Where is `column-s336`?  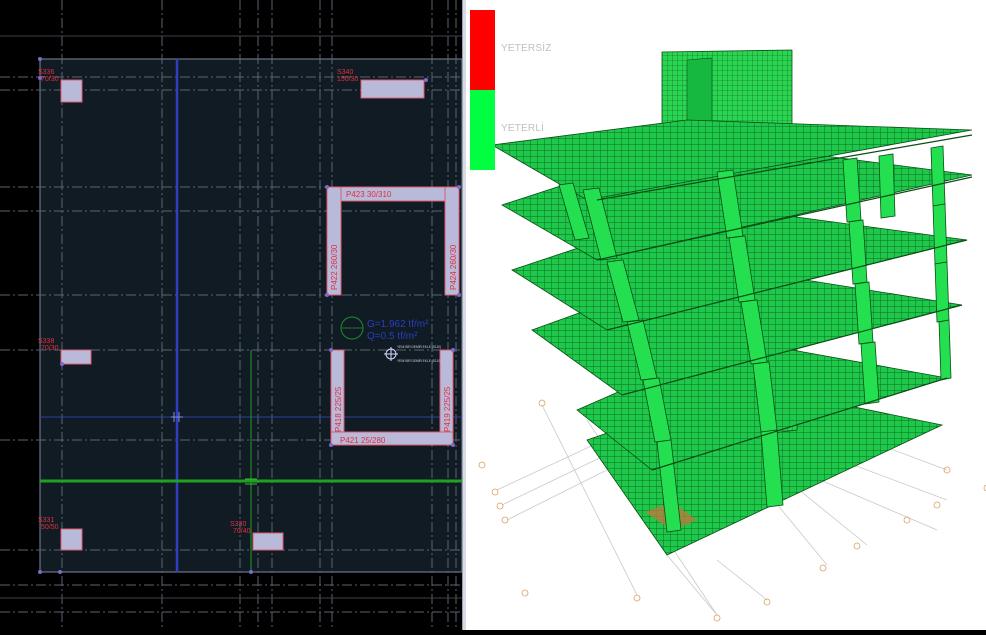
column-s336 is located at coordinates (71, 91).